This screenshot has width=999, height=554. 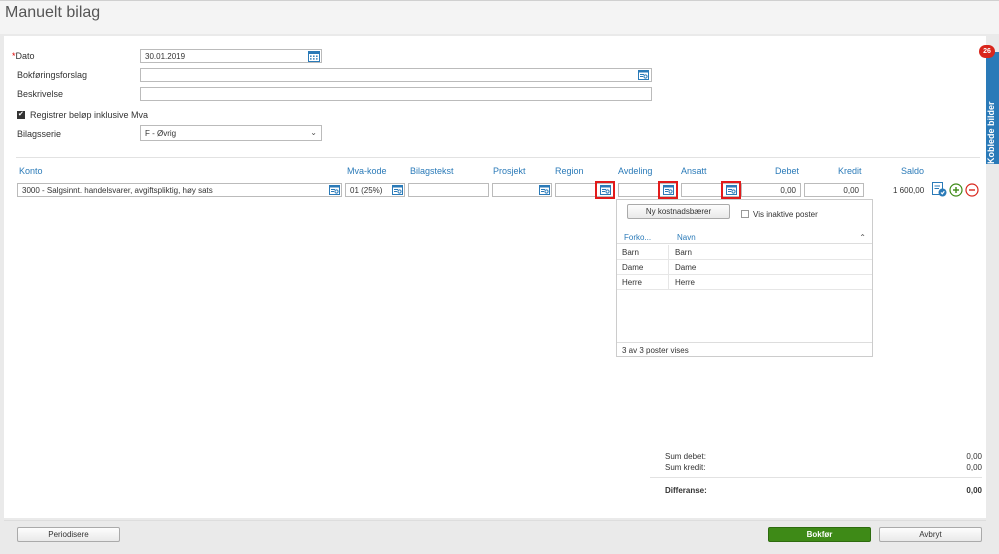 What do you see at coordinates (499, 17) in the screenshot?
I see `title-bar: Manuelt bilag` at bounding box center [499, 17].